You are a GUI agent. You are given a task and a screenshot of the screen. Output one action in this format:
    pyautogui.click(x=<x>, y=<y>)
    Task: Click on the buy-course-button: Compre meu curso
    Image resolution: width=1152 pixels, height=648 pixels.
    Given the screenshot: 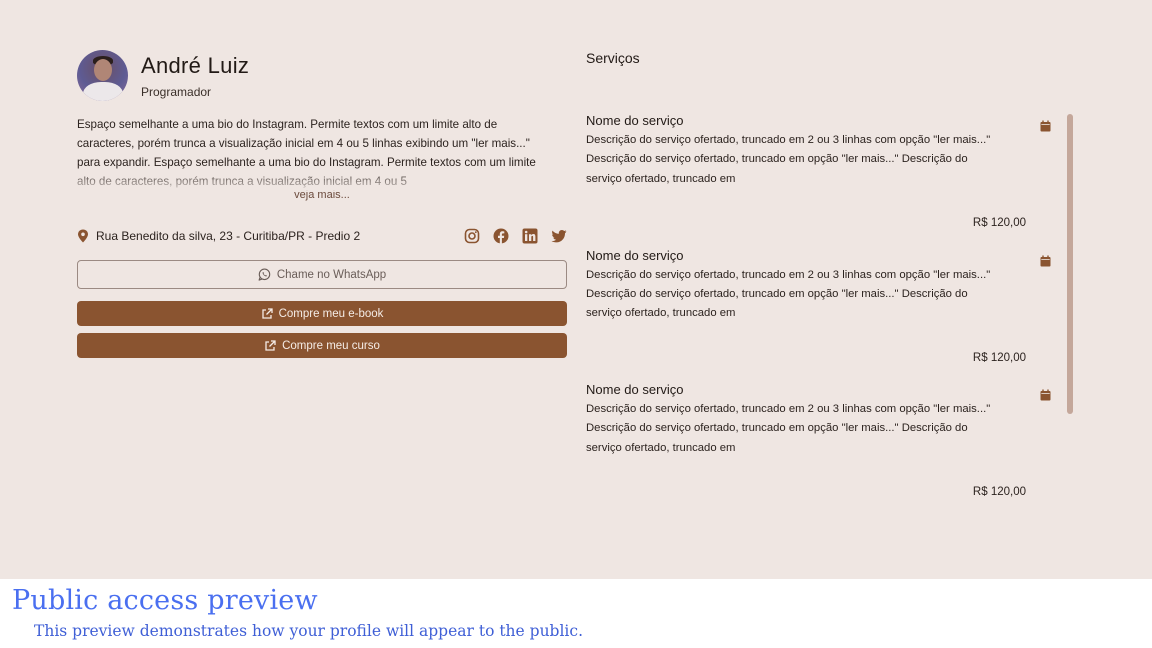 What is the action you would take?
    pyautogui.click(x=322, y=345)
    